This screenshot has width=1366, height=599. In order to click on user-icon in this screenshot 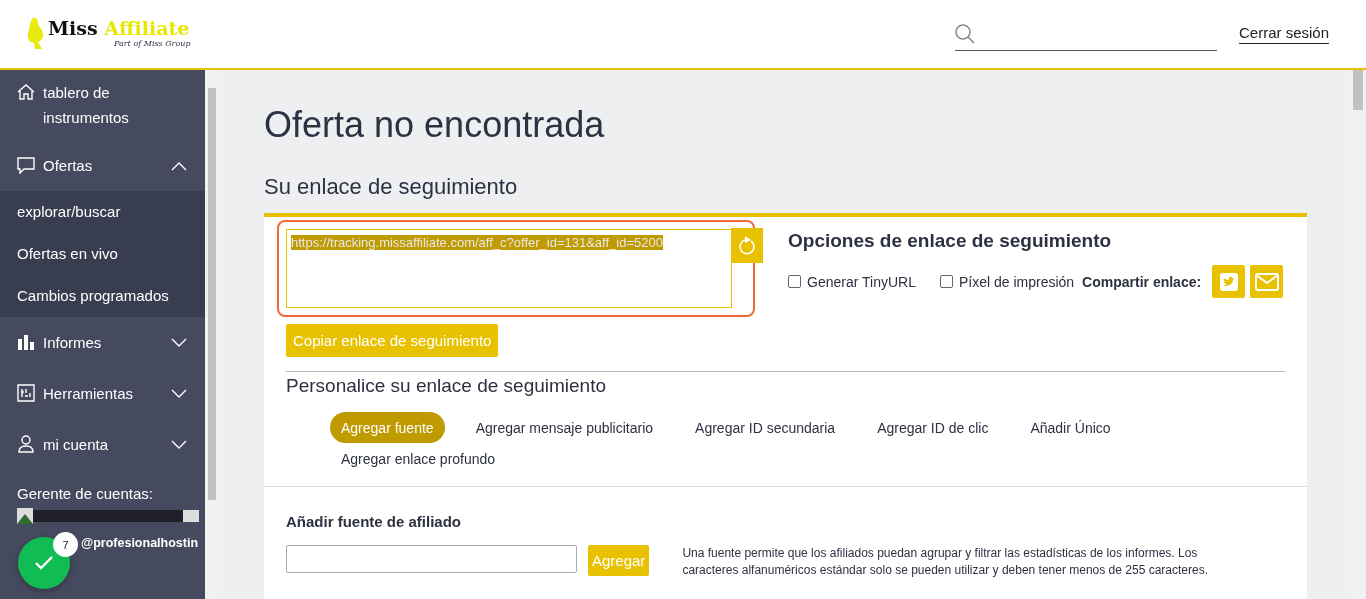, I will do `click(26, 444)`.